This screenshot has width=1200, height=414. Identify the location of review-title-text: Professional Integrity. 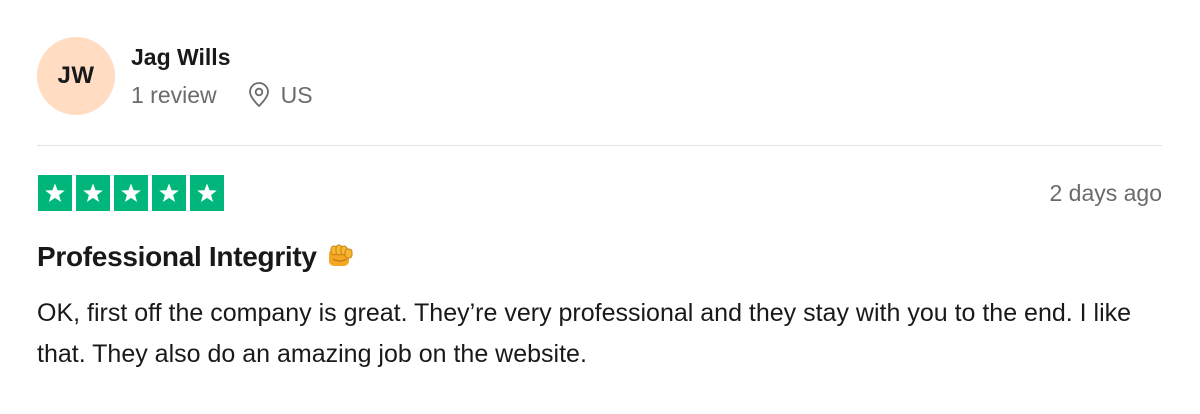
(177, 257).